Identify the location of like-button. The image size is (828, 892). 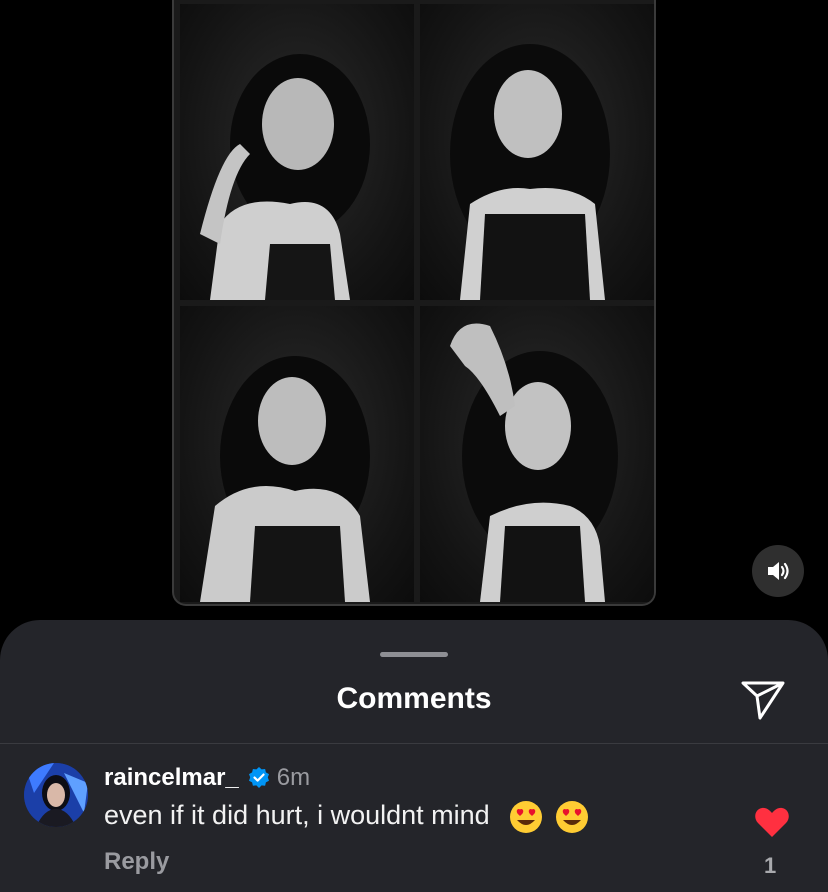
(772, 822).